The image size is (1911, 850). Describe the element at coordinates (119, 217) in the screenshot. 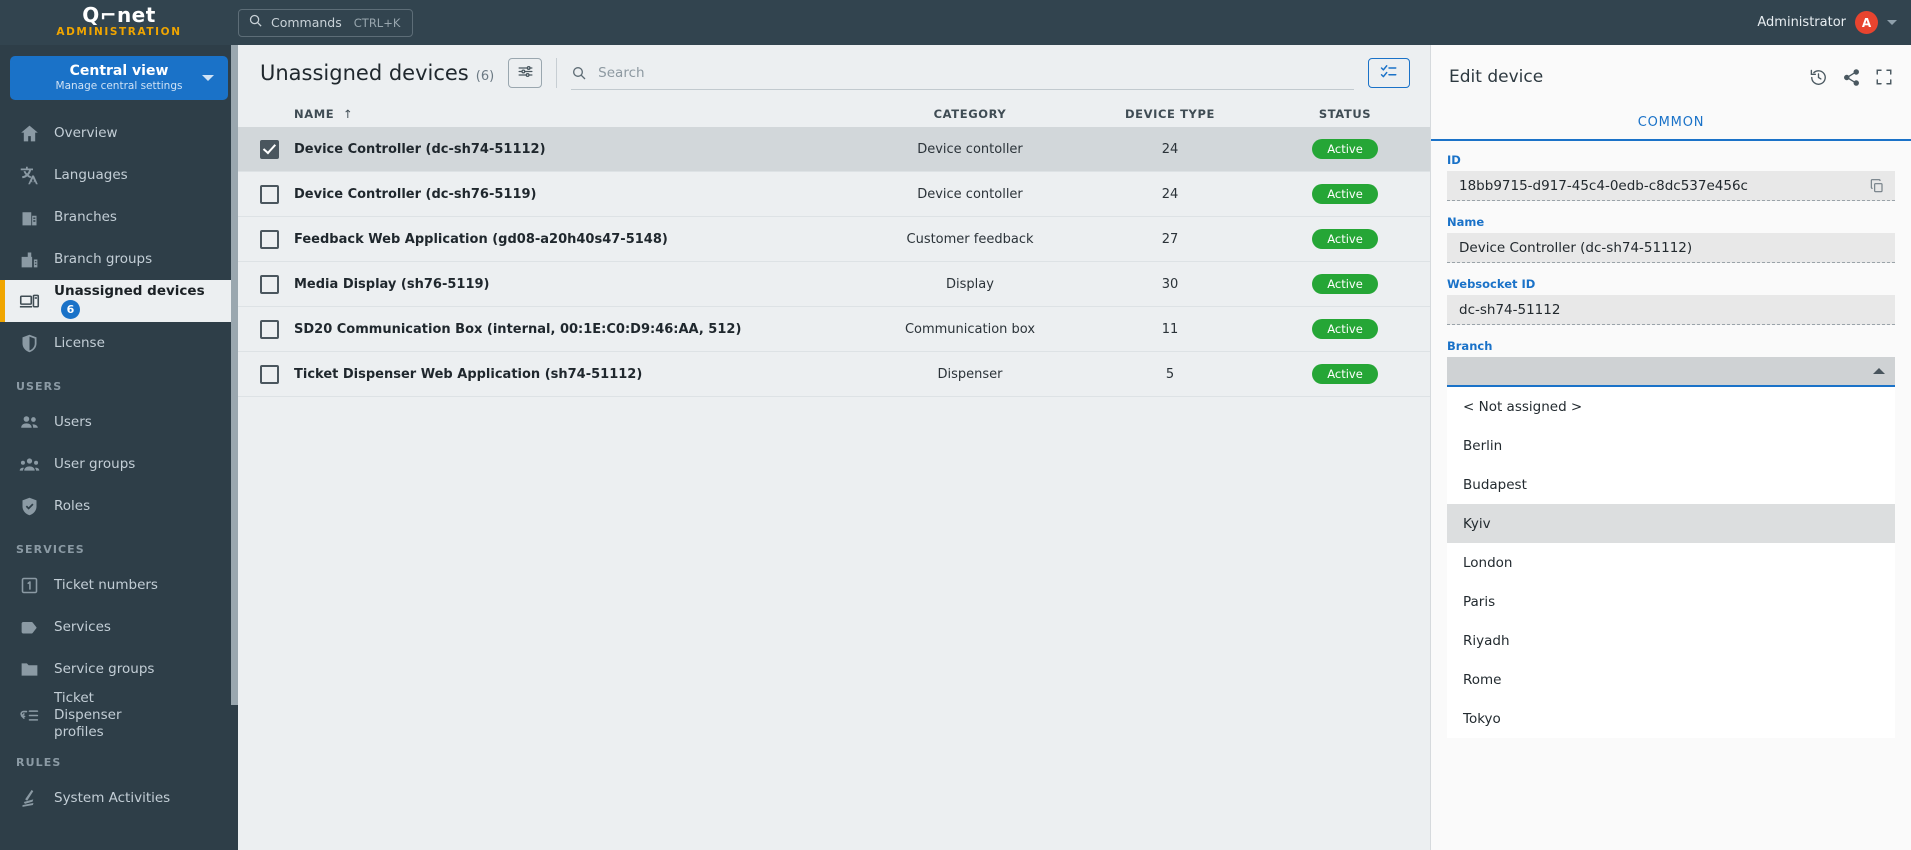

I see `sidebar-item-branches: Branches` at that location.